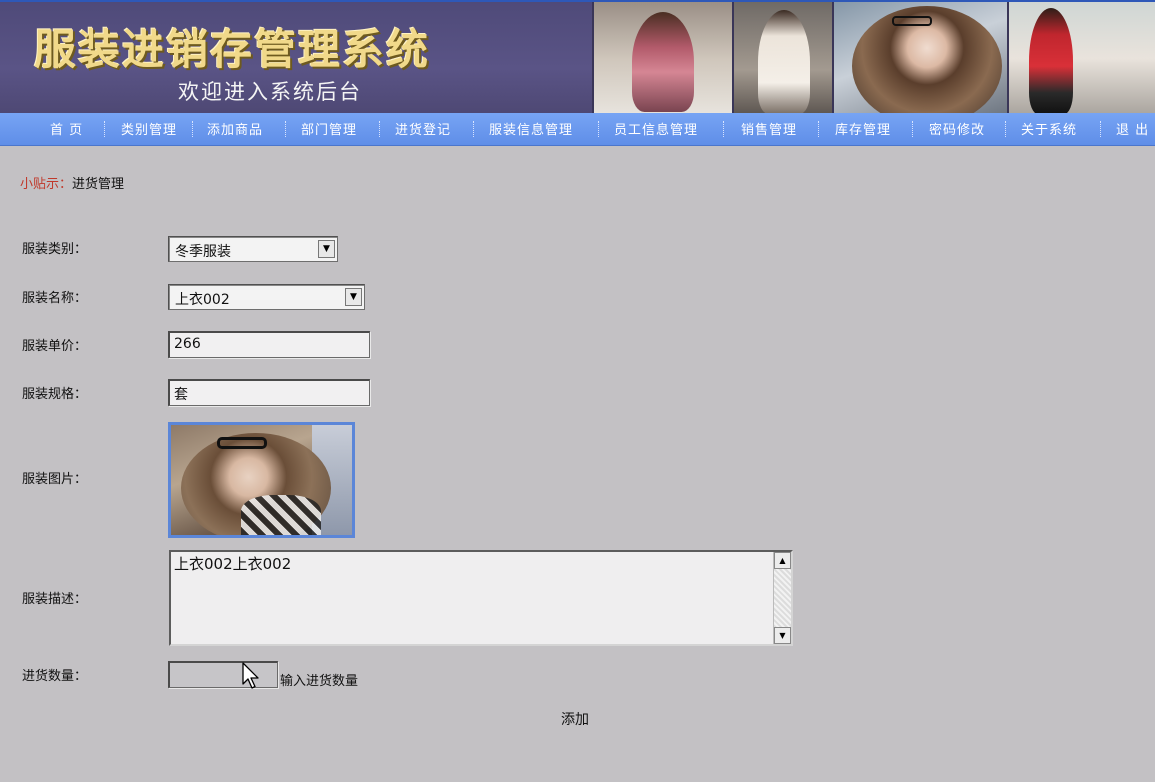 This screenshot has width=1155, height=782. I want to click on scroll-down-icon: ▼, so click(782, 635).